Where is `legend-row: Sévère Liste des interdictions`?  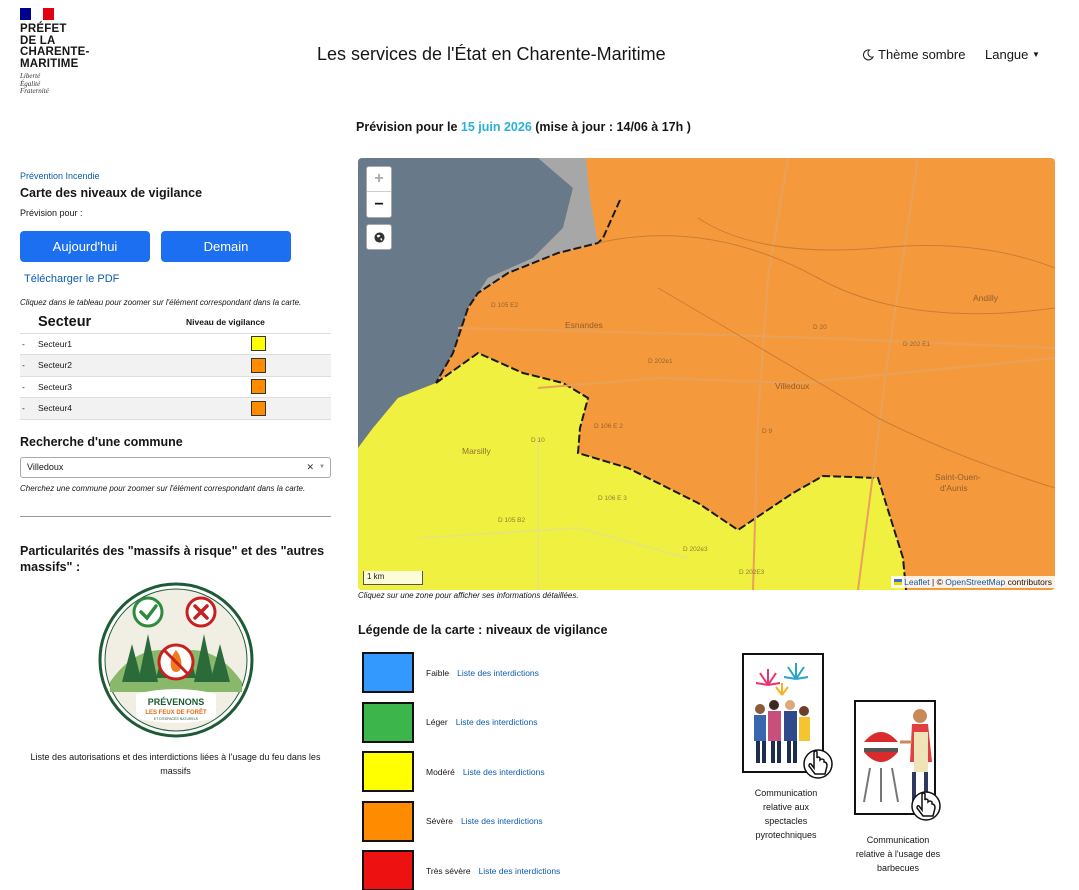 legend-row: Sévère Liste des interdictions is located at coordinates (461, 822).